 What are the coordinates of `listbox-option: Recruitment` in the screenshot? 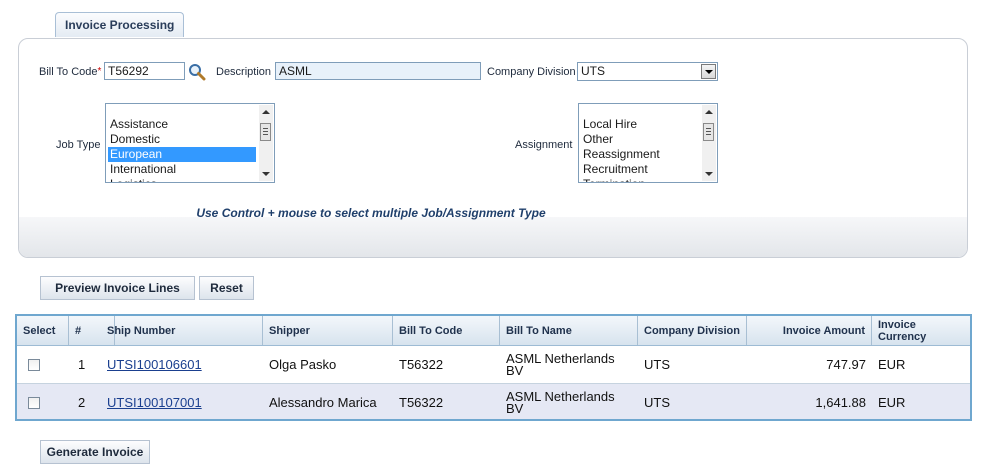 It's located at (640, 169).